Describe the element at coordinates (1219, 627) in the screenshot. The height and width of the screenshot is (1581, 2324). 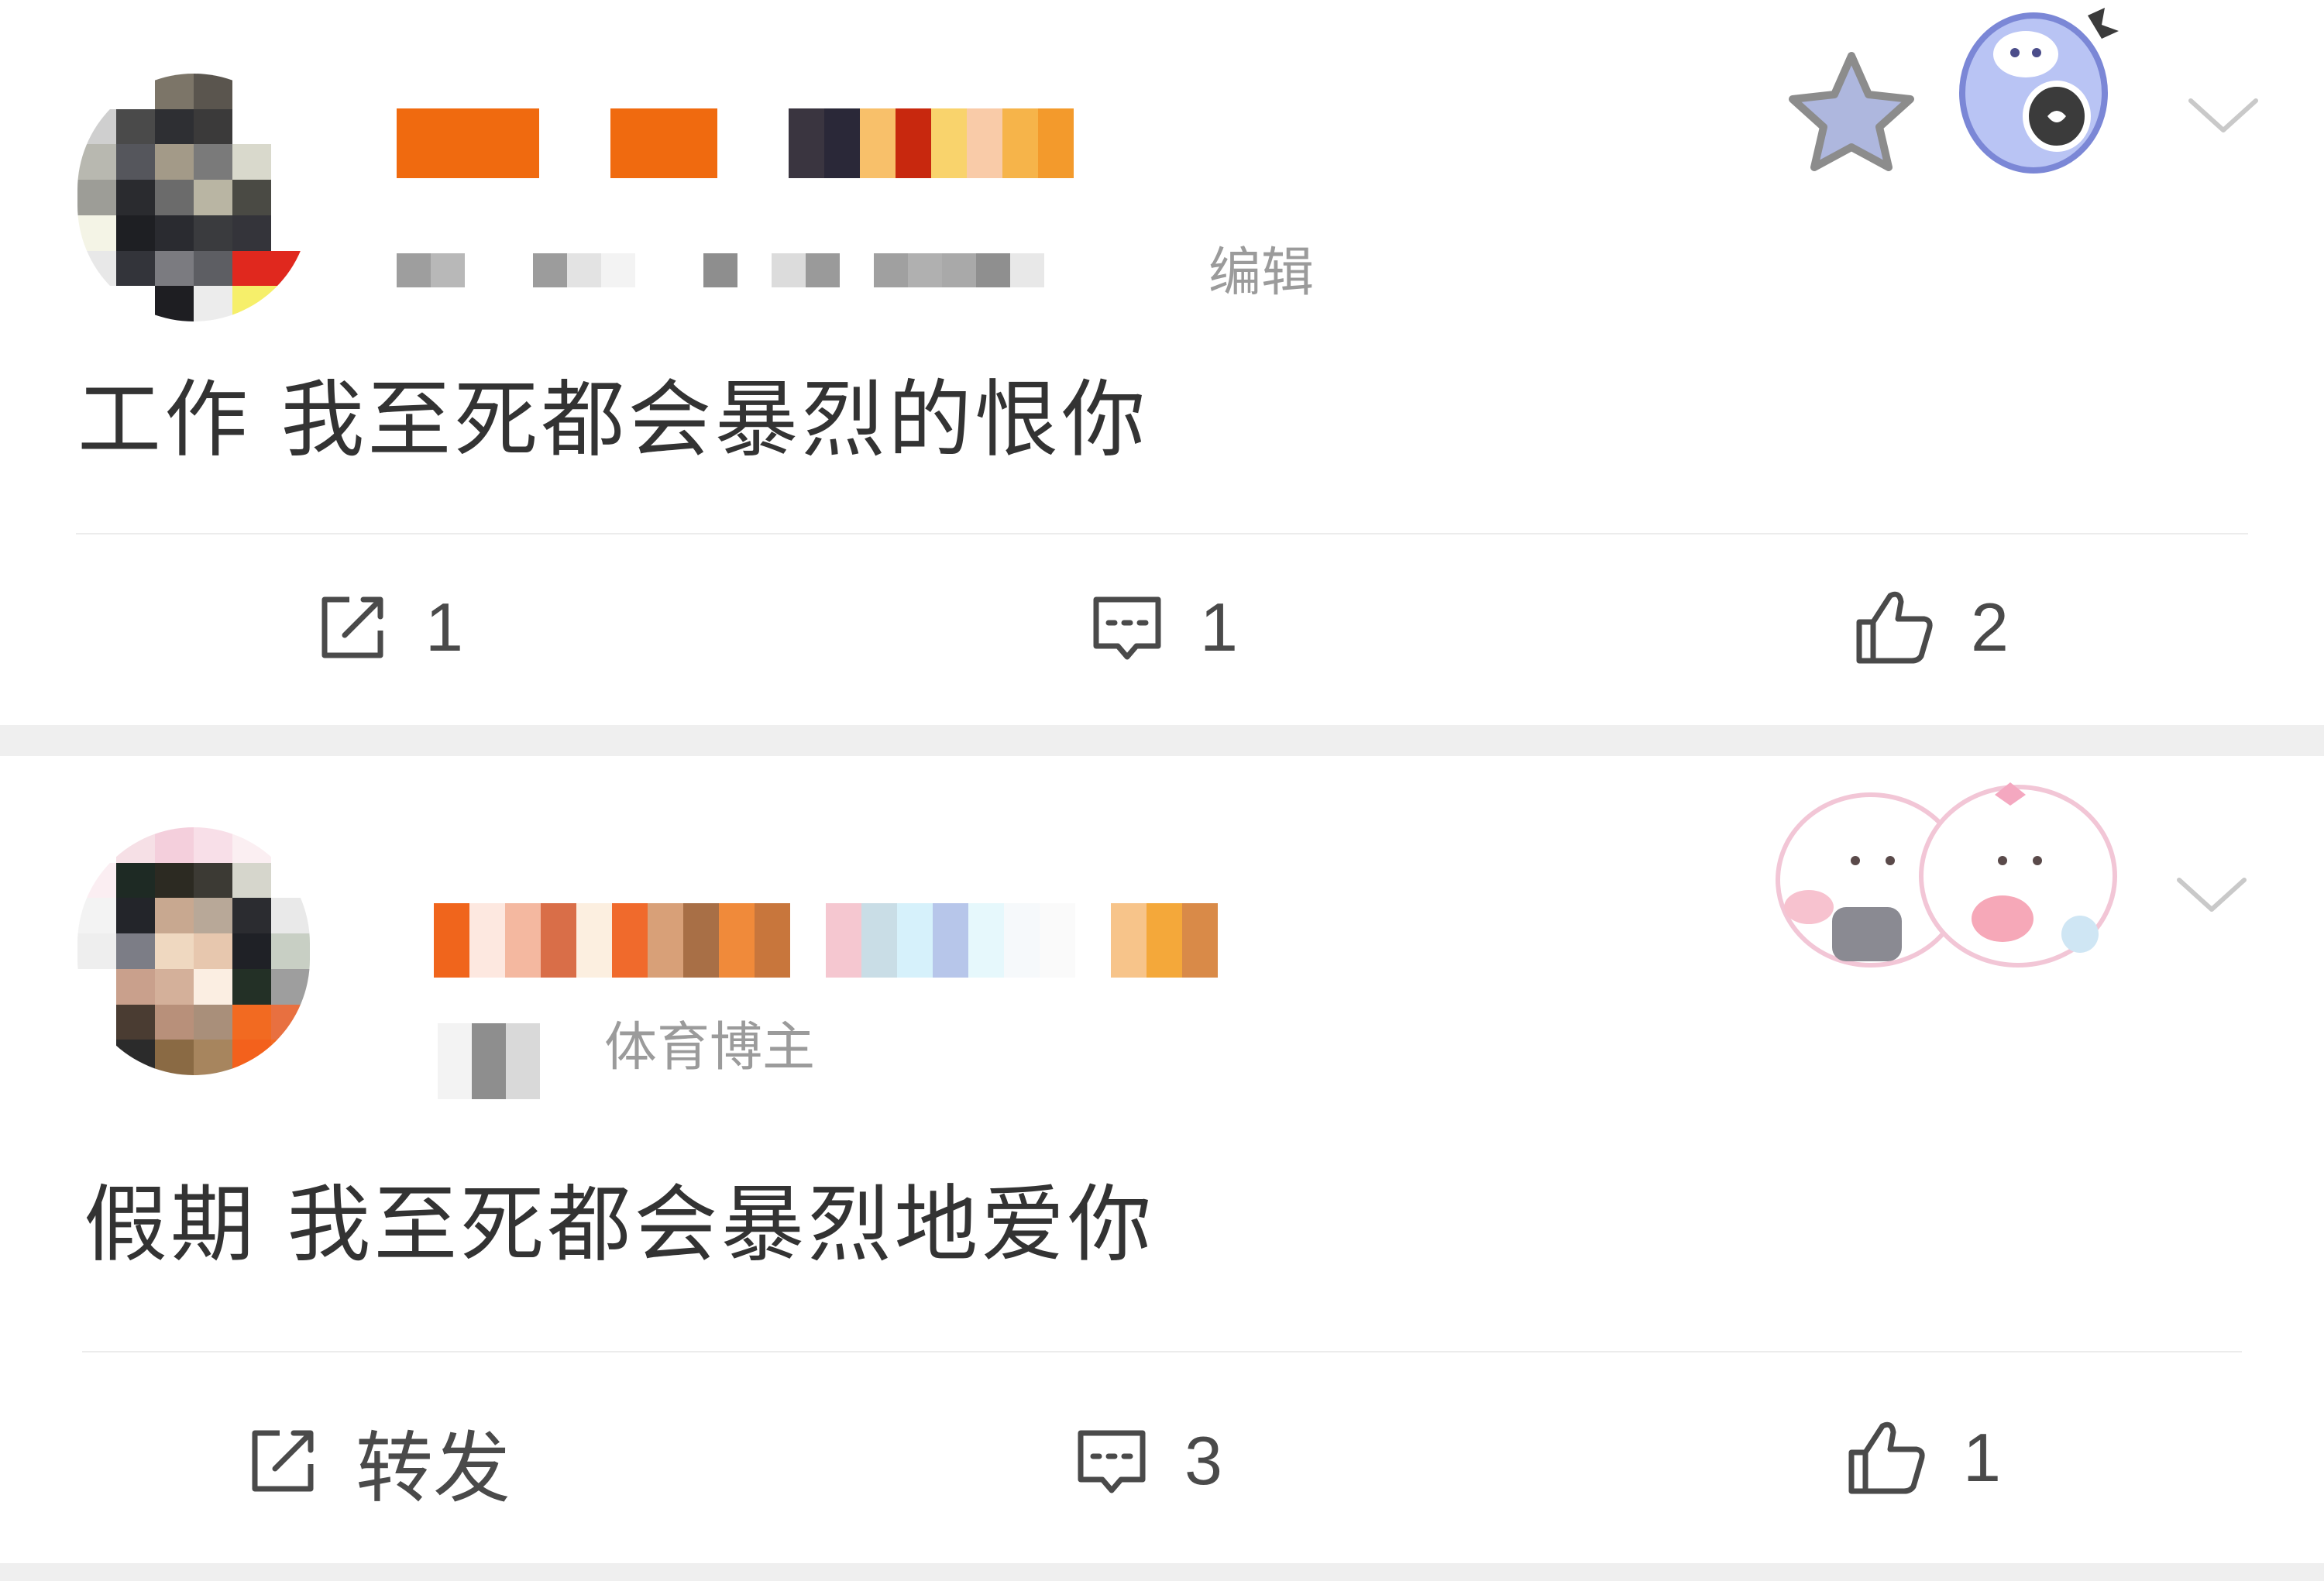
I see `comment-count: 1` at that location.